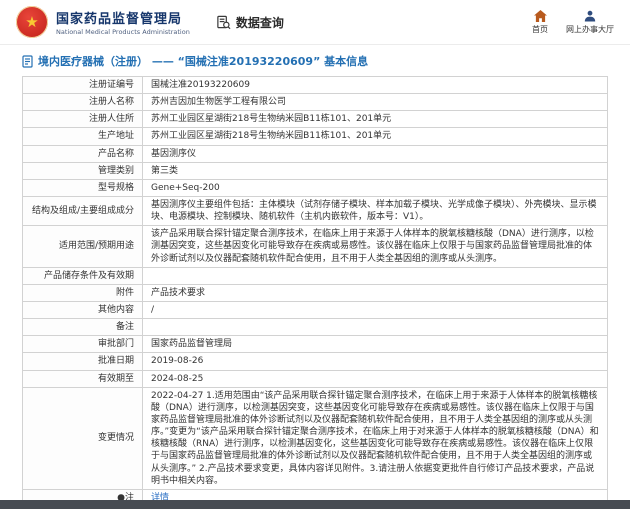  I want to click on row-label: 审批部门, so click(82, 344).